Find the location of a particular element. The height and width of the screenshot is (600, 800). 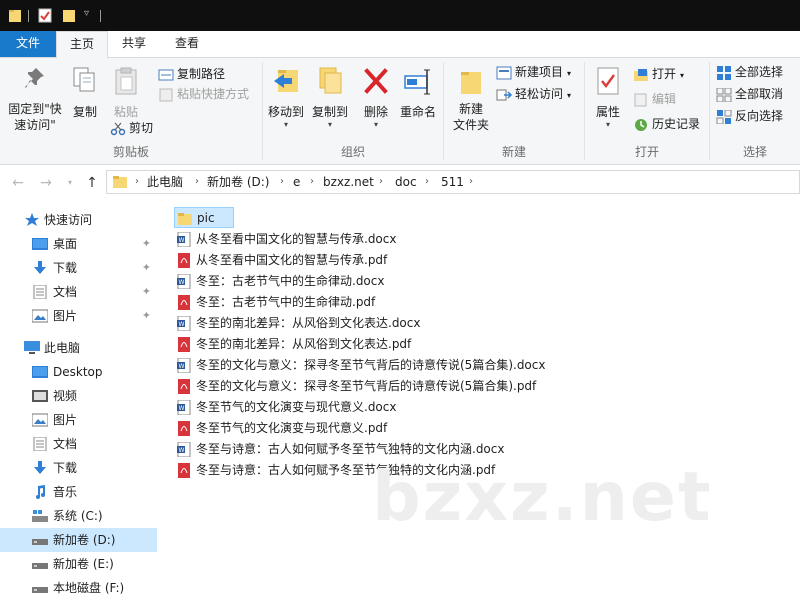

nav-item-desktop-pc: Desktop is located at coordinates (78, 372).